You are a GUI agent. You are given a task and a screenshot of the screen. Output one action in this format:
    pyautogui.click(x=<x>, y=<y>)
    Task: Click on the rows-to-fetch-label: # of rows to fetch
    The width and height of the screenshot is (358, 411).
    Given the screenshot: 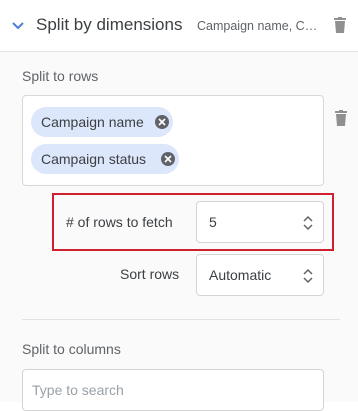 What is the action you would take?
    pyautogui.click(x=119, y=222)
    